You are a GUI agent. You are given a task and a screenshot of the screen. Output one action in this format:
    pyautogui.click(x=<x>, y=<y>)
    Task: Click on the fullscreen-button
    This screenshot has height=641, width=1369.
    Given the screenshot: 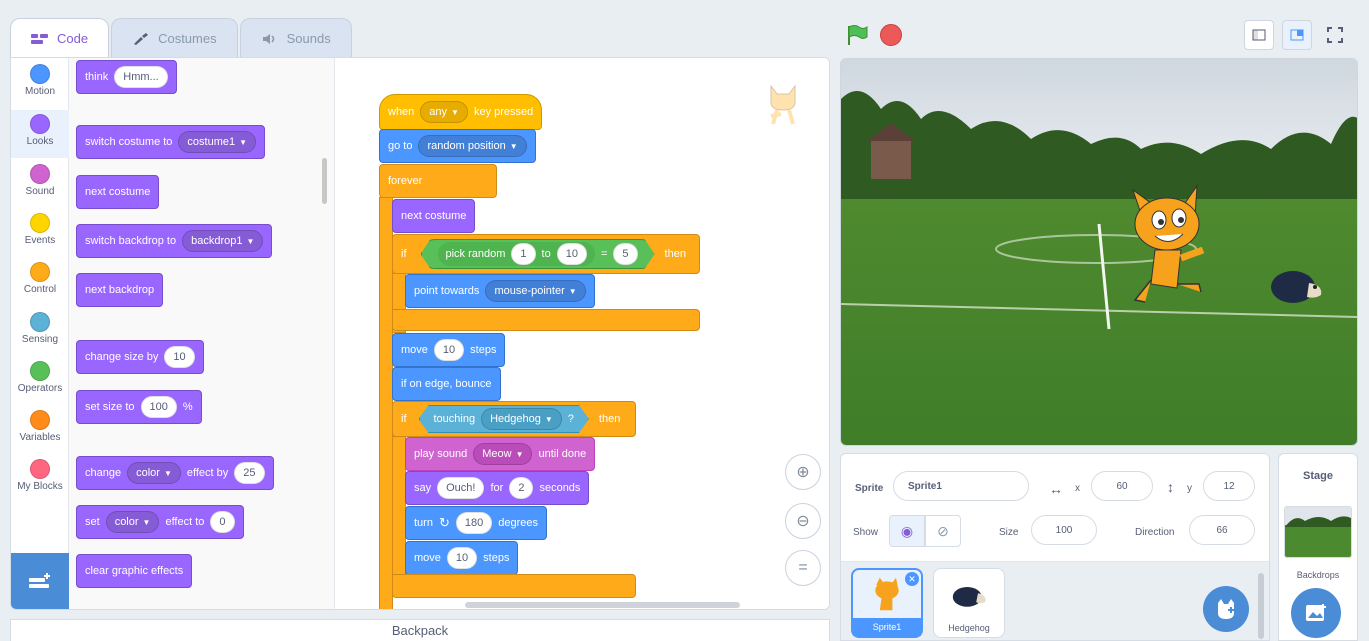 What is the action you would take?
    pyautogui.click(x=1335, y=35)
    